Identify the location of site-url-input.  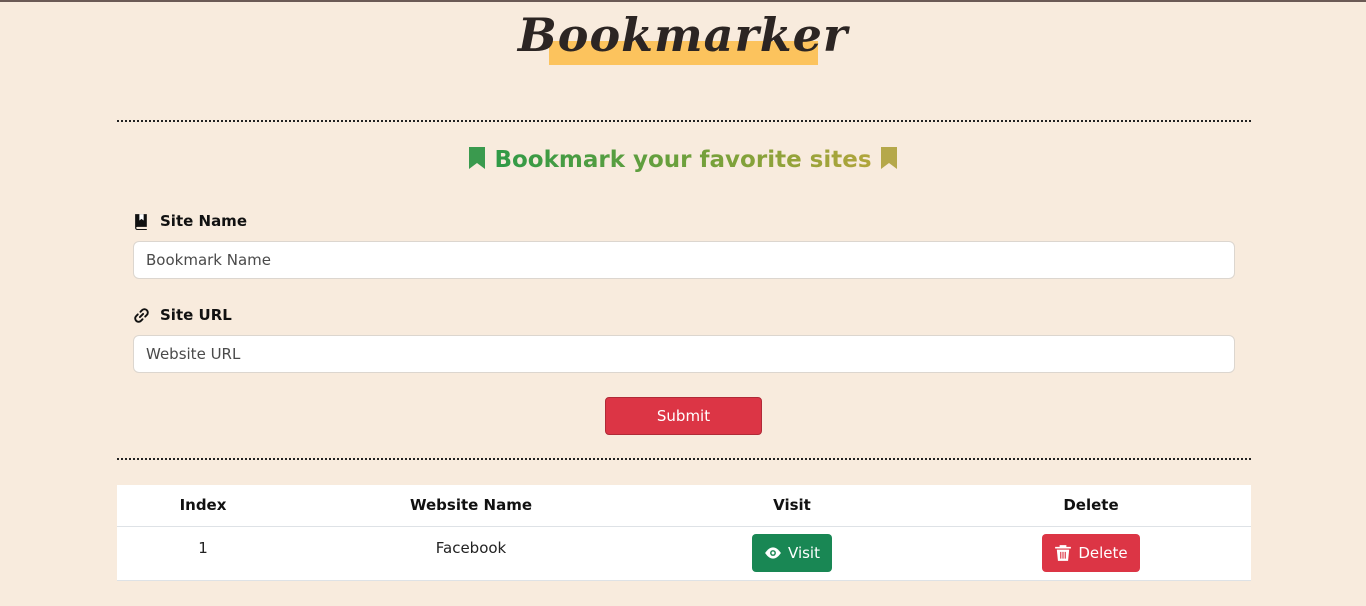
(684, 354).